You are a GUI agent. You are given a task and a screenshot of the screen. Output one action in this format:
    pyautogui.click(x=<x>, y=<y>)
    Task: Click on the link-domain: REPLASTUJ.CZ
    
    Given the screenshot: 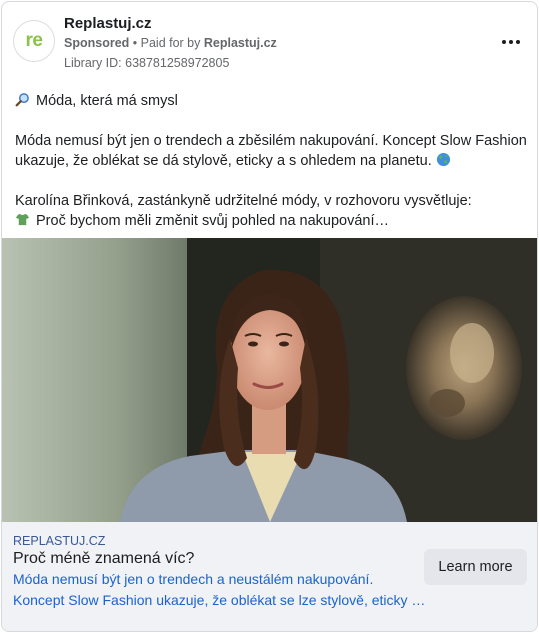 What is the action you would take?
    pyautogui.click(x=59, y=541)
    